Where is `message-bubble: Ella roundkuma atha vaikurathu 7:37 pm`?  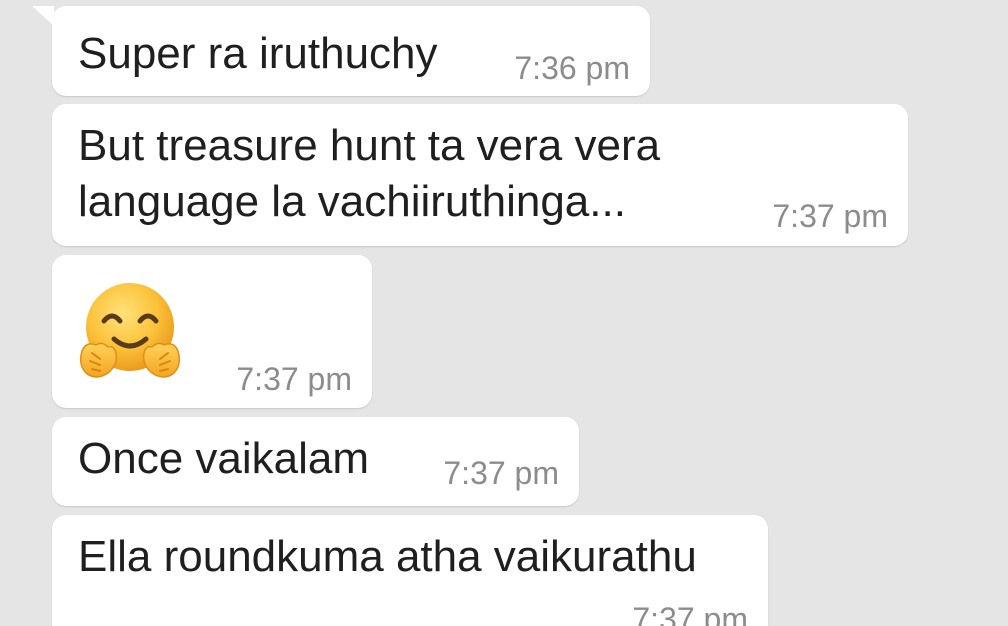 message-bubble: Ella roundkuma atha vaikurathu 7:37 pm is located at coordinates (410, 570).